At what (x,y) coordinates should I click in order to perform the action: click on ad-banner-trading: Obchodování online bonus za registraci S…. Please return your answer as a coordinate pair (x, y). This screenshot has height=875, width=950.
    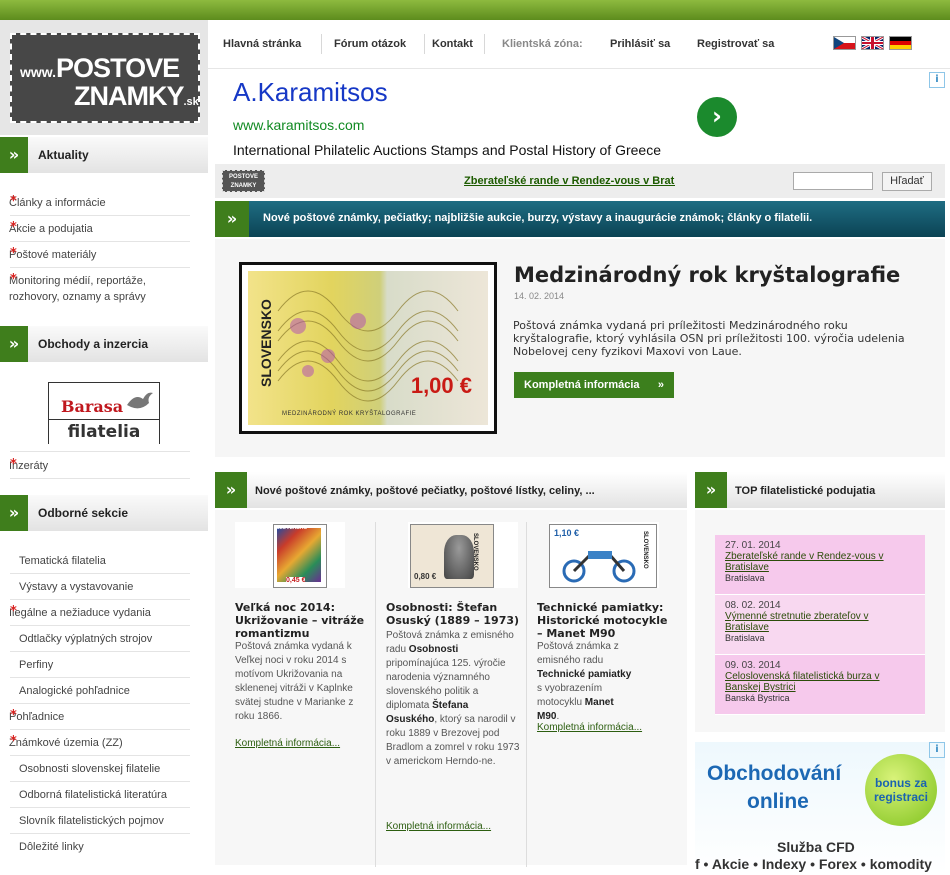
    Looking at the image, I should click on (820, 808).